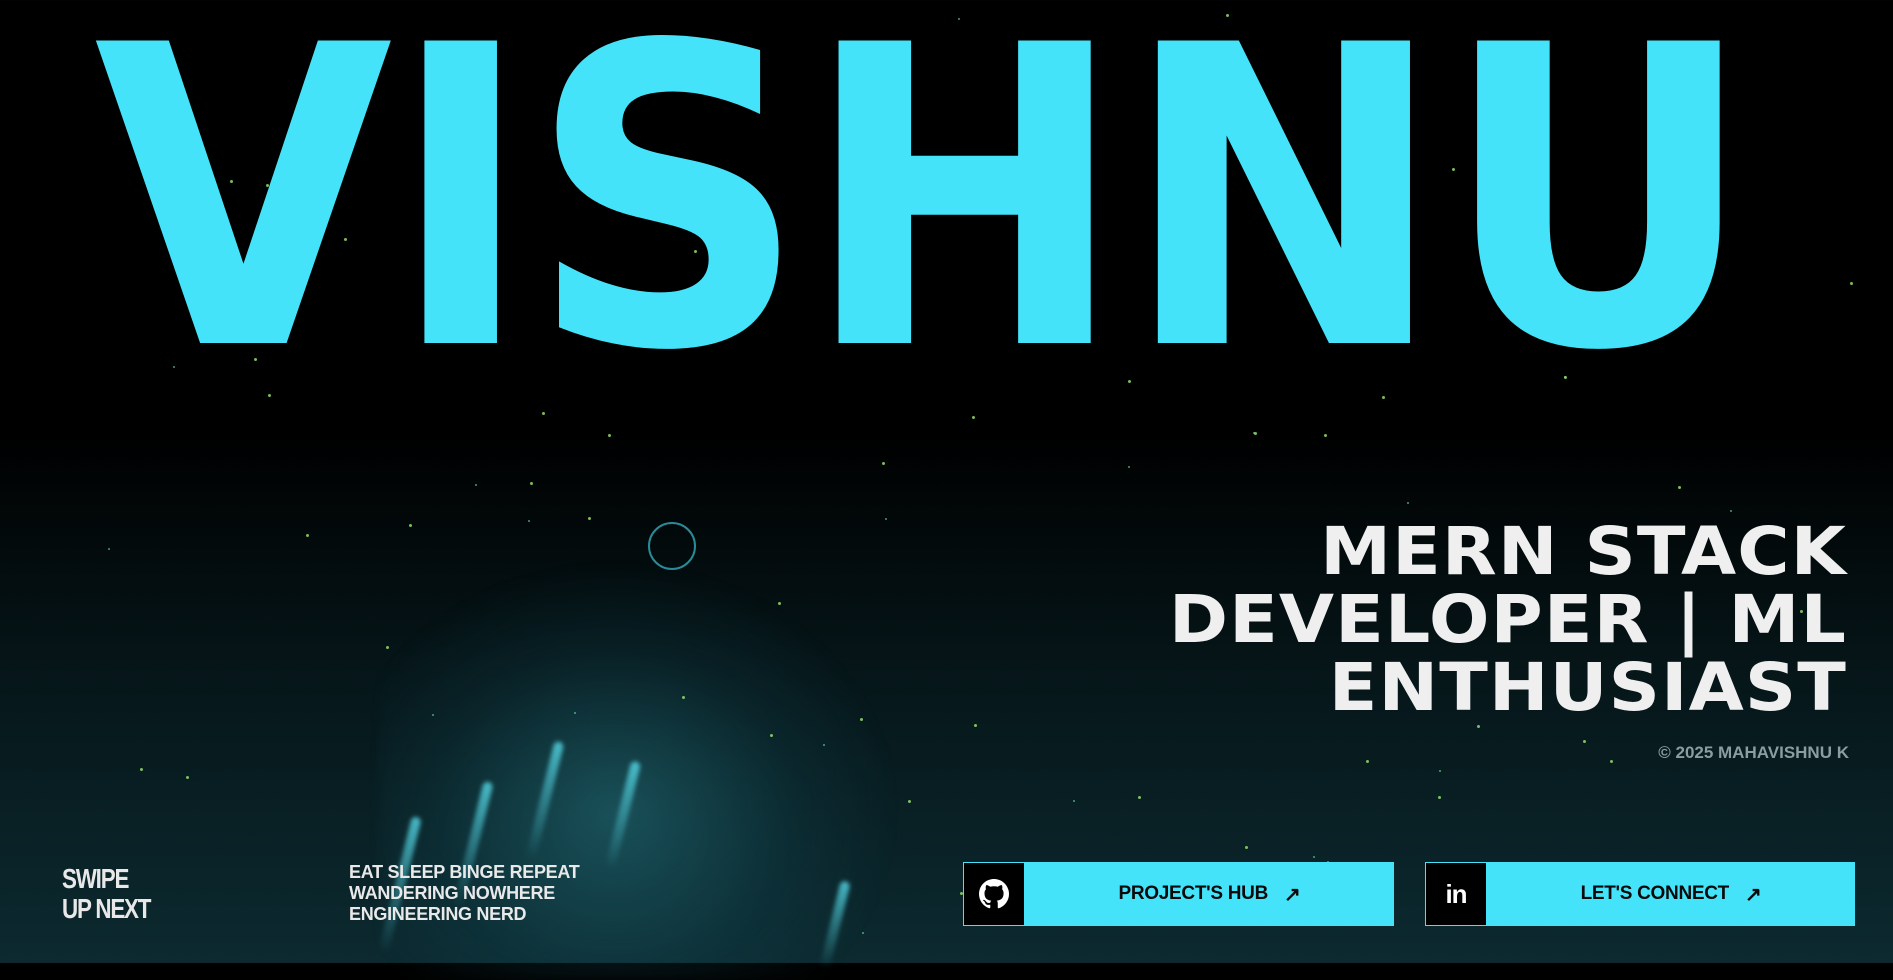 The image size is (1893, 980). What do you see at coordinates (1507, 619) in the screenshot?
I see `role-line: DEVELOPER | ML` at bounding box center [1507, 619].